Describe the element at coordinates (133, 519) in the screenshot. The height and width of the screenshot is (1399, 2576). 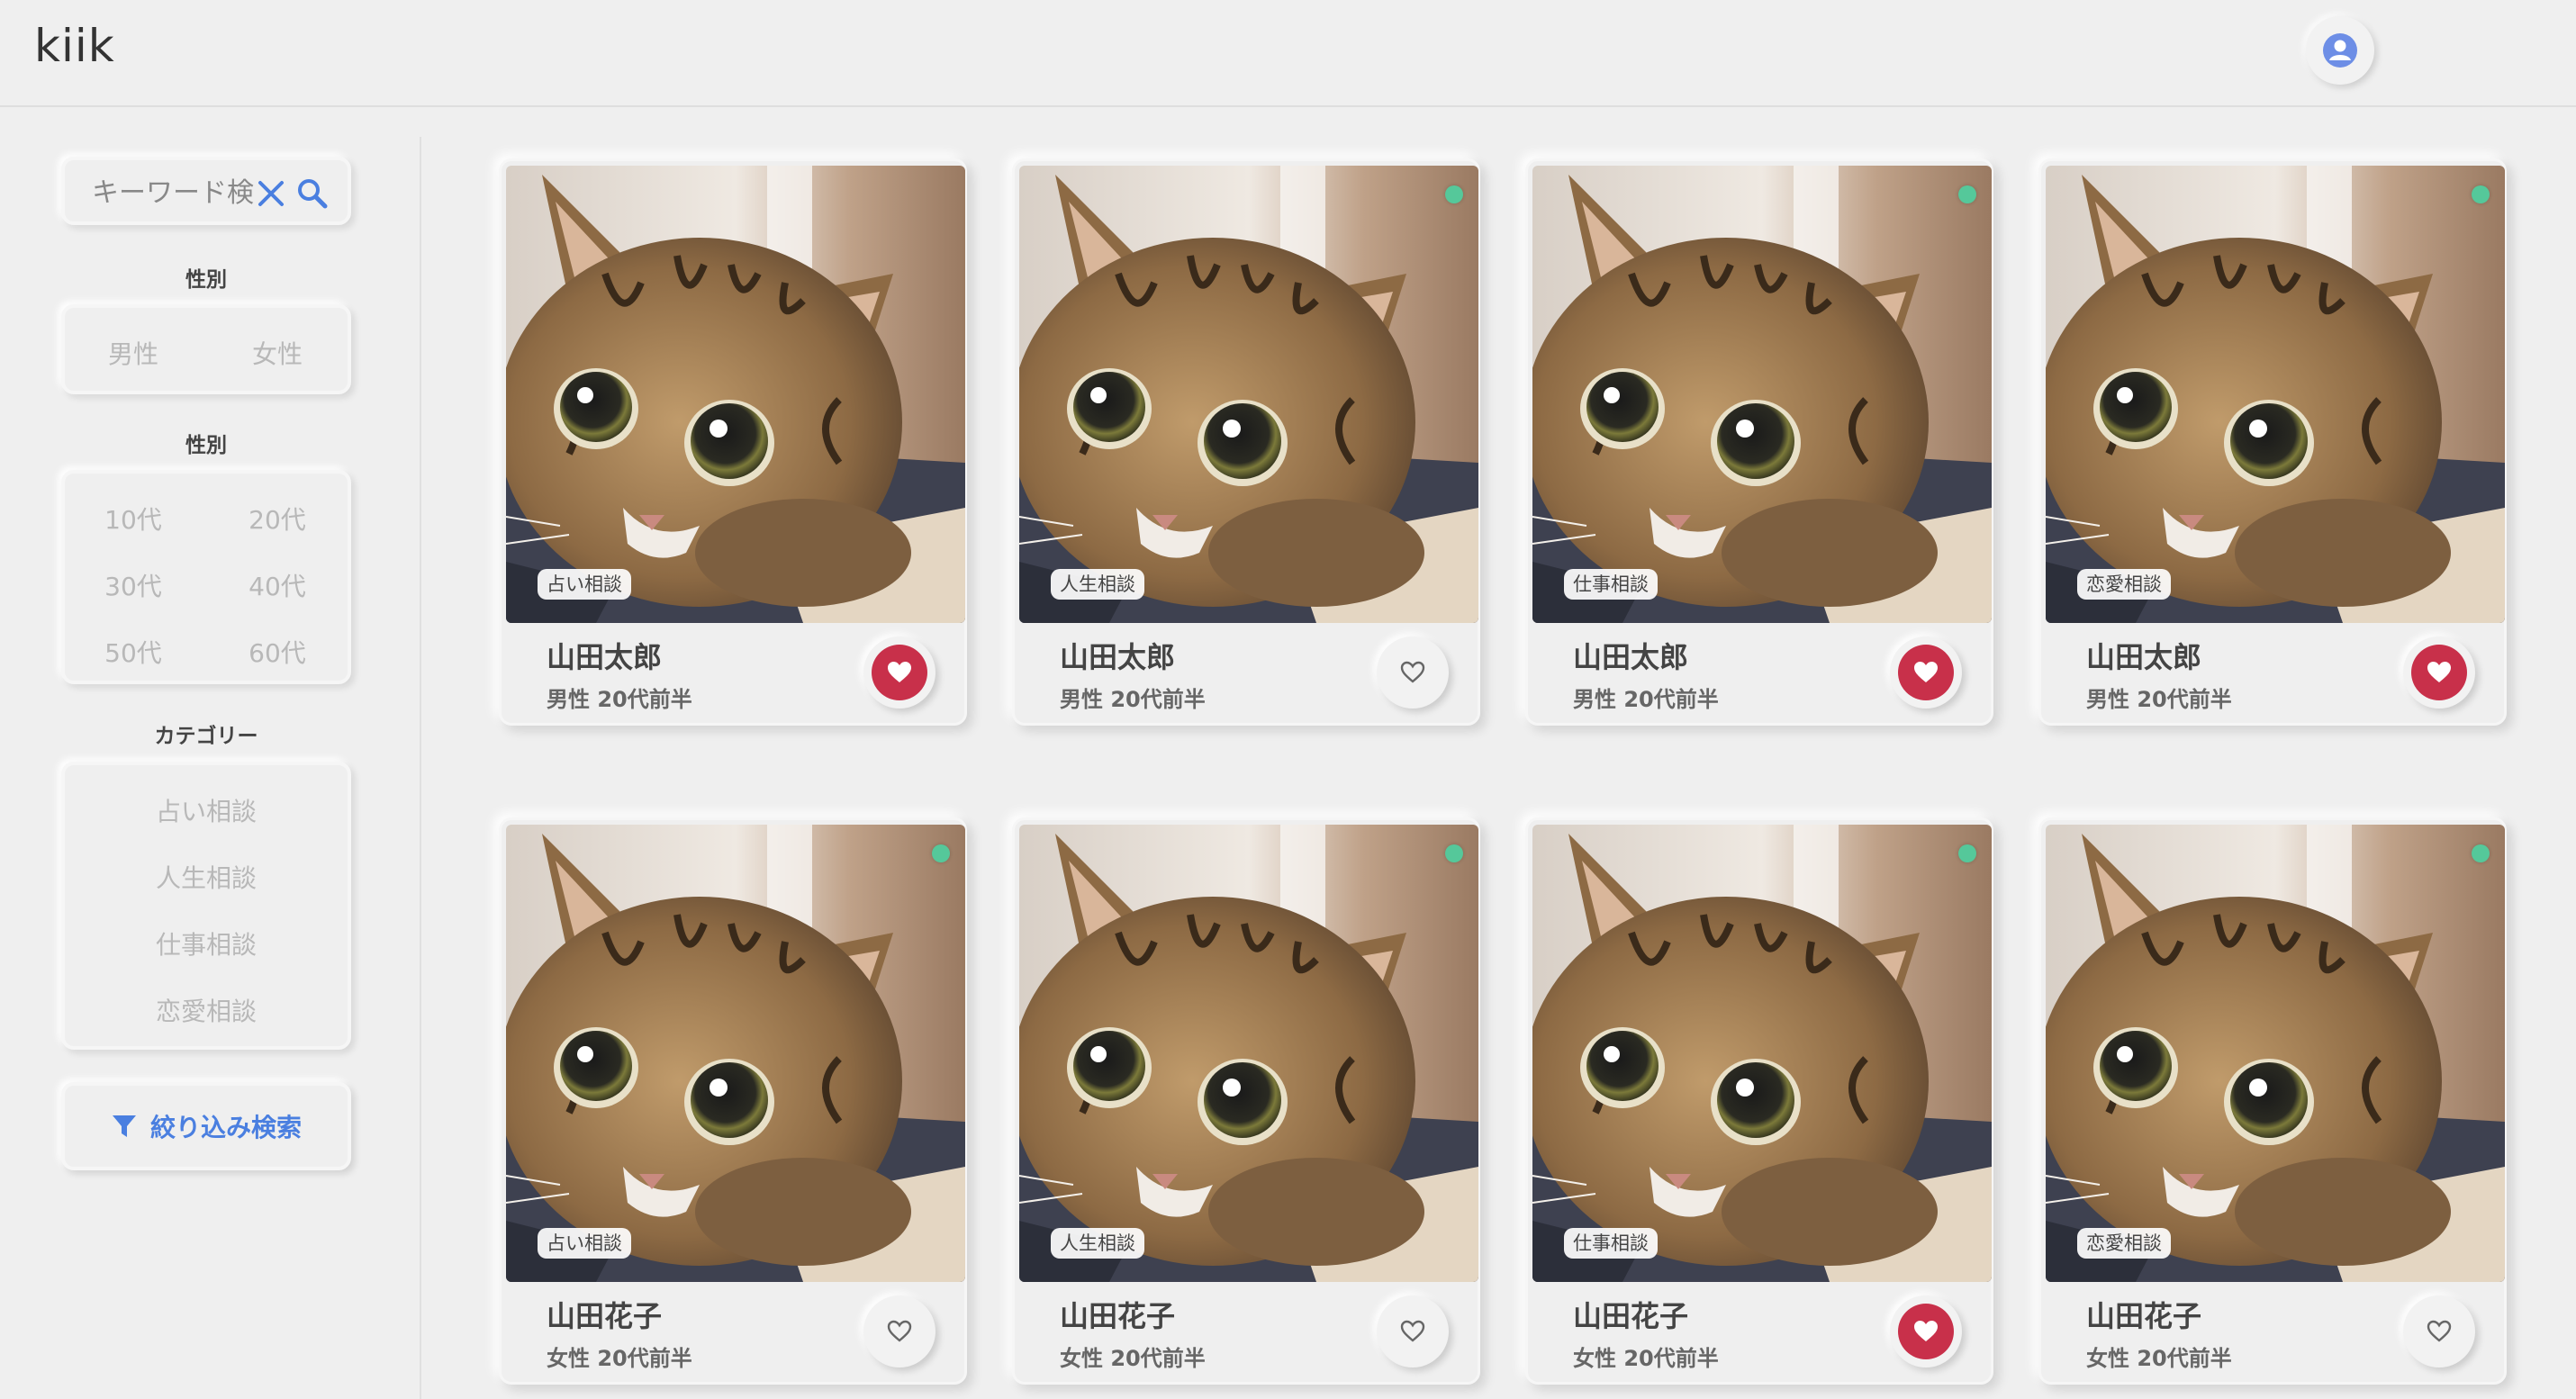
I see `age-option-10s: 10代` at that location.